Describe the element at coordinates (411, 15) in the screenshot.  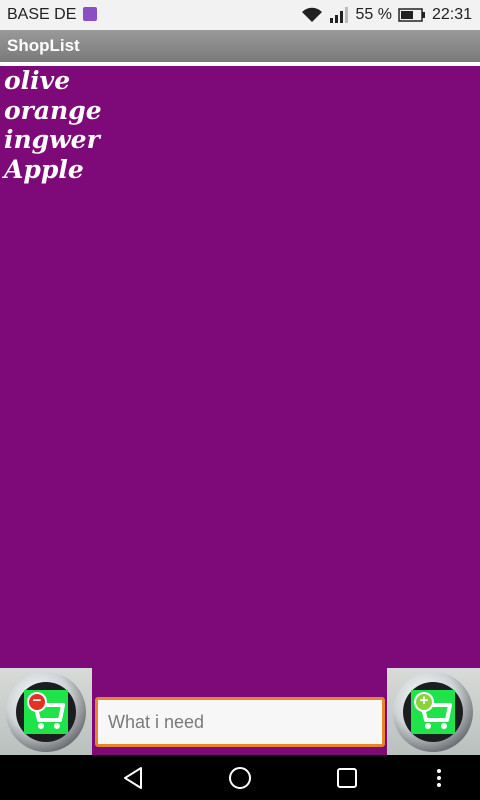
I see `battery-icon` at that location.